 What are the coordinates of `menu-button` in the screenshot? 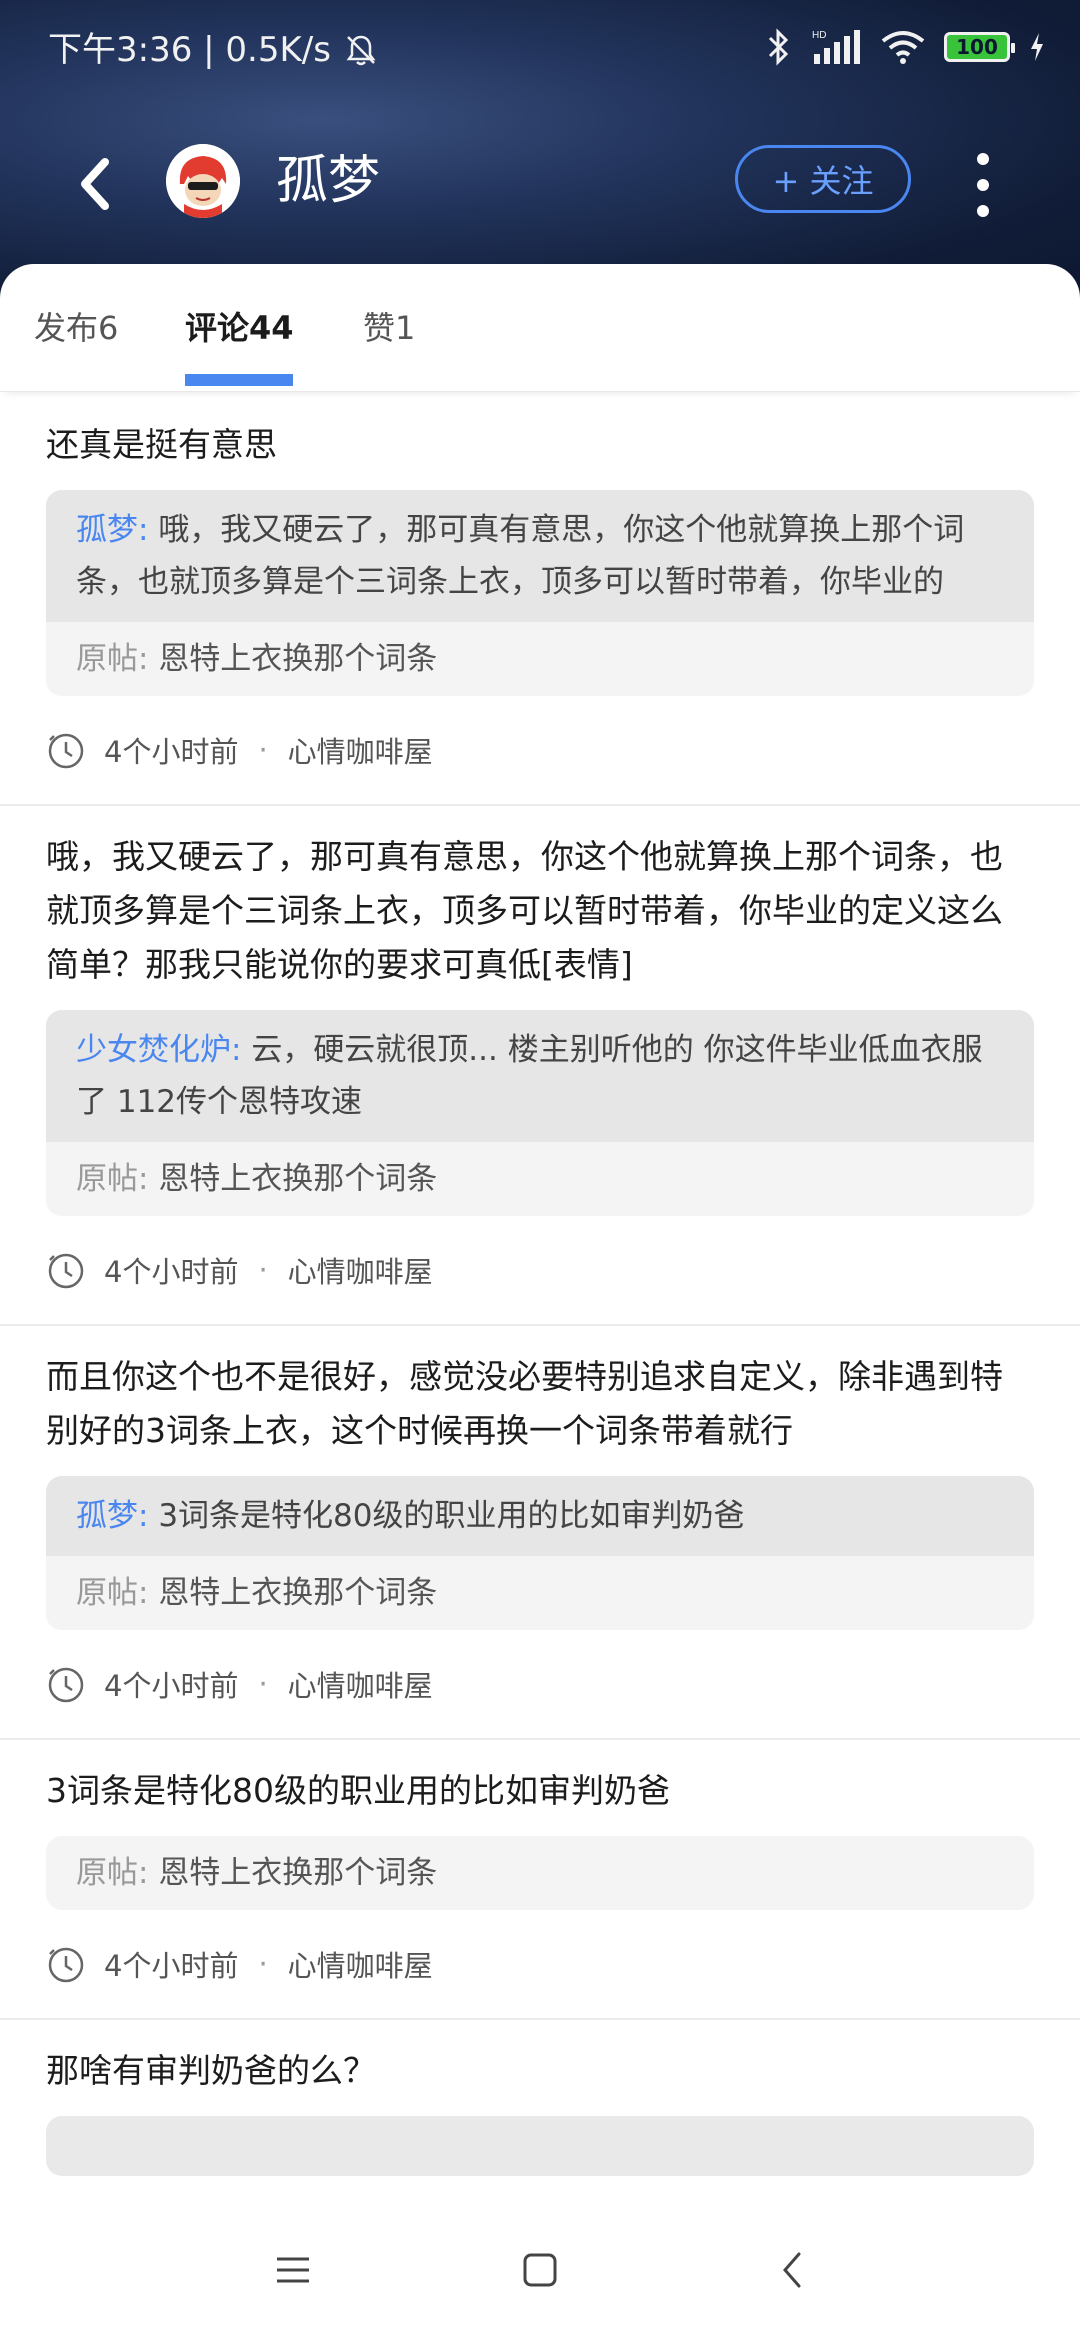 It's located at (293, 2270).